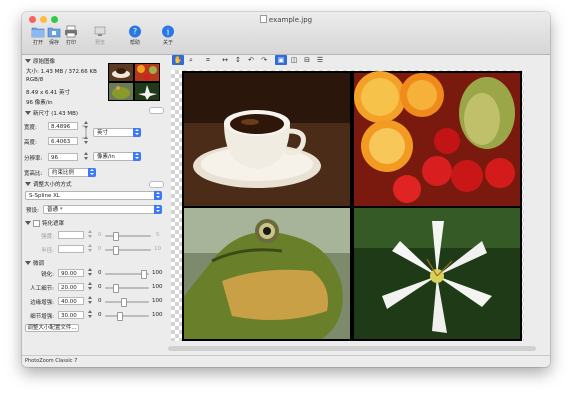 The image size is (571, 400). What do you see at coordinates (44, 62) in the screenshot?
I see `original-section-label: 原始图像` at bounding box center [44, 62].